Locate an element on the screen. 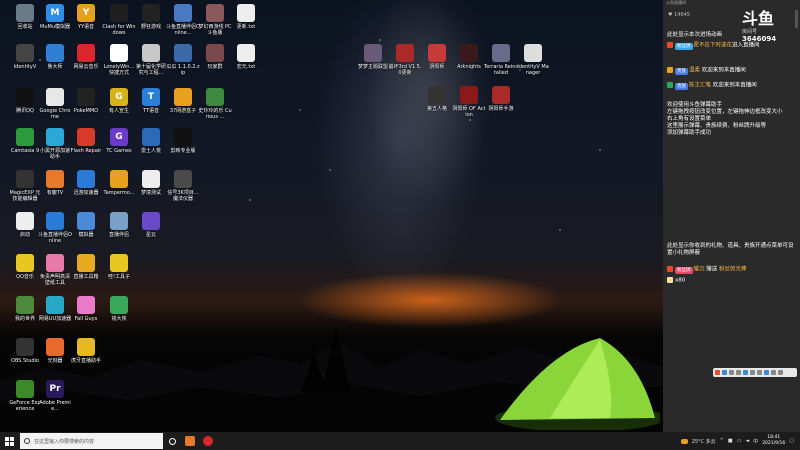 This screenshot has height=450, width=800. taskbar-search-box: 在这里输入你要搜索的内容 is located at coordinates (91, 441).